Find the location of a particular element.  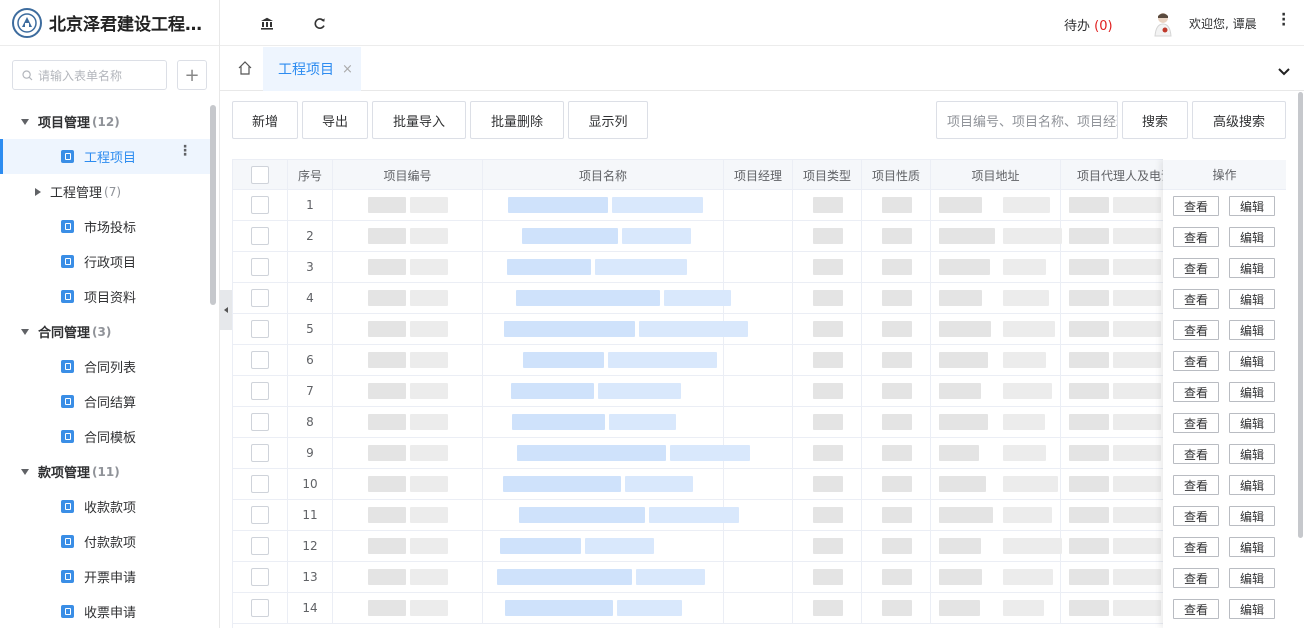

show-columns-button: 显示列 is located at coordinates (608, 120).